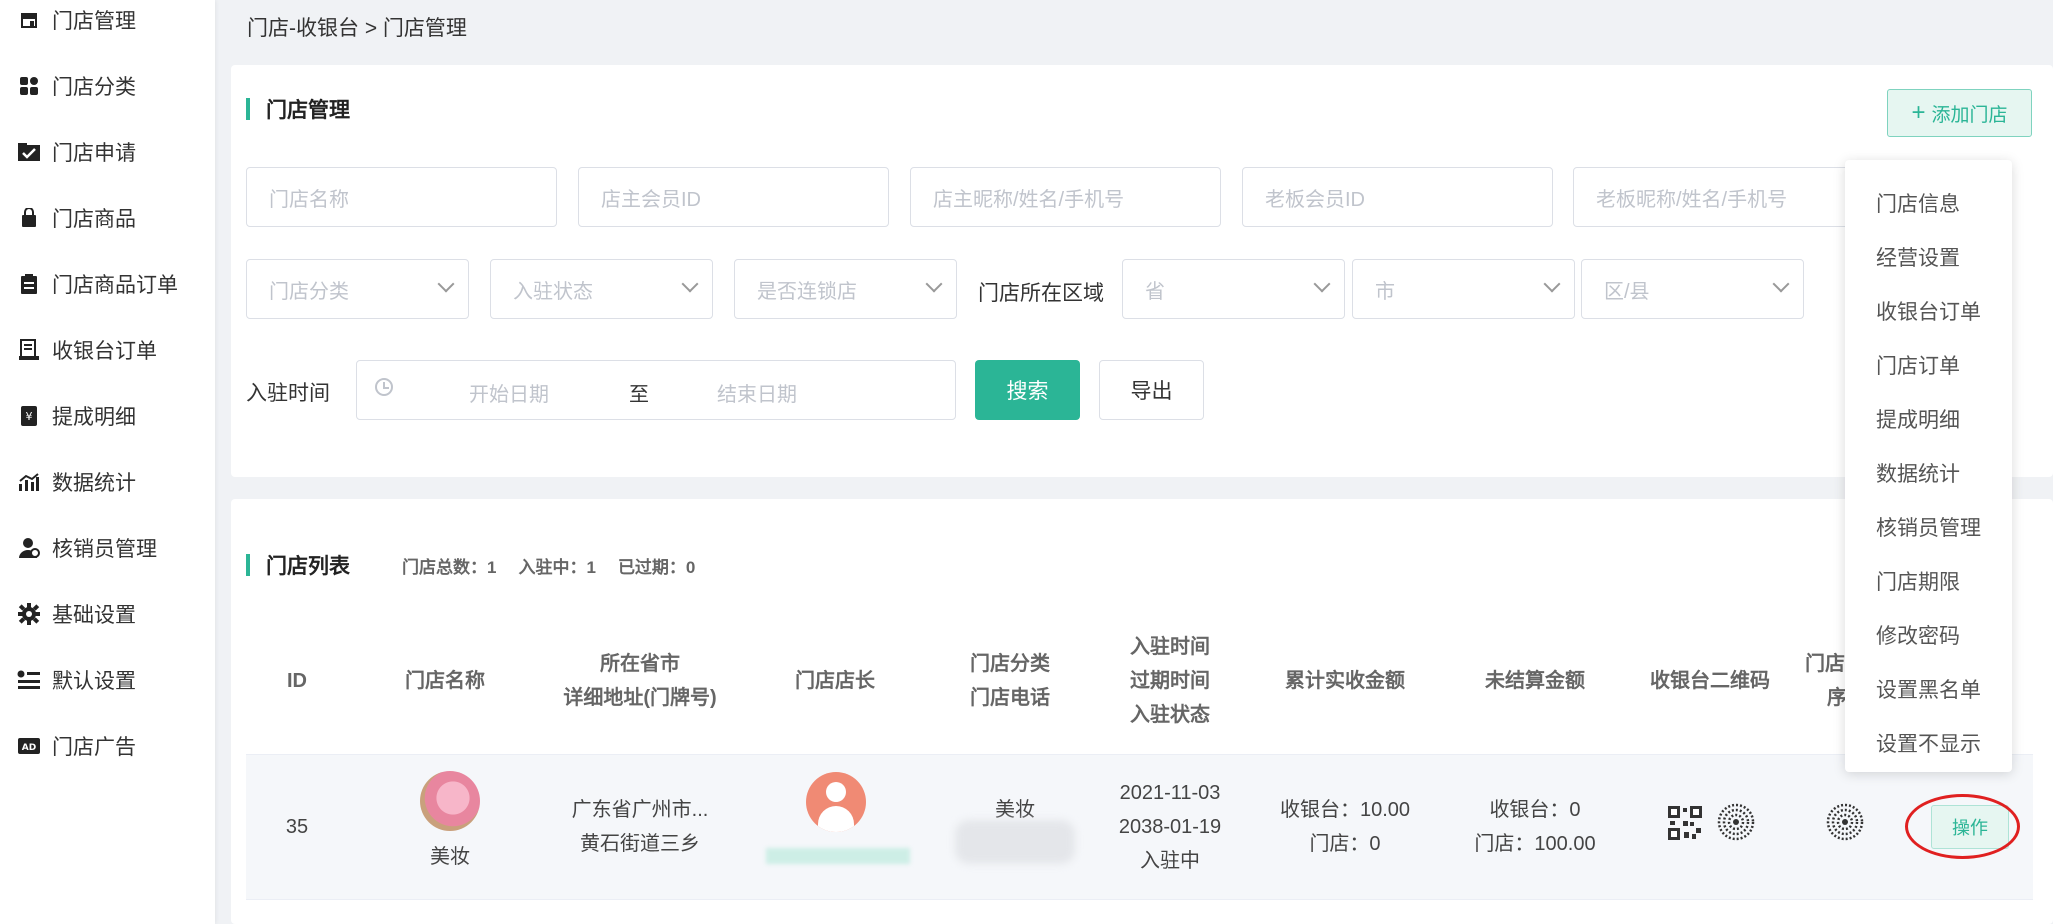 The height and width of the screenshot is (924, 2053). Describe the element at coordinates (1918, 365) in the screenshot. I see `menu-item-store-orders: 门店订单` at that location.